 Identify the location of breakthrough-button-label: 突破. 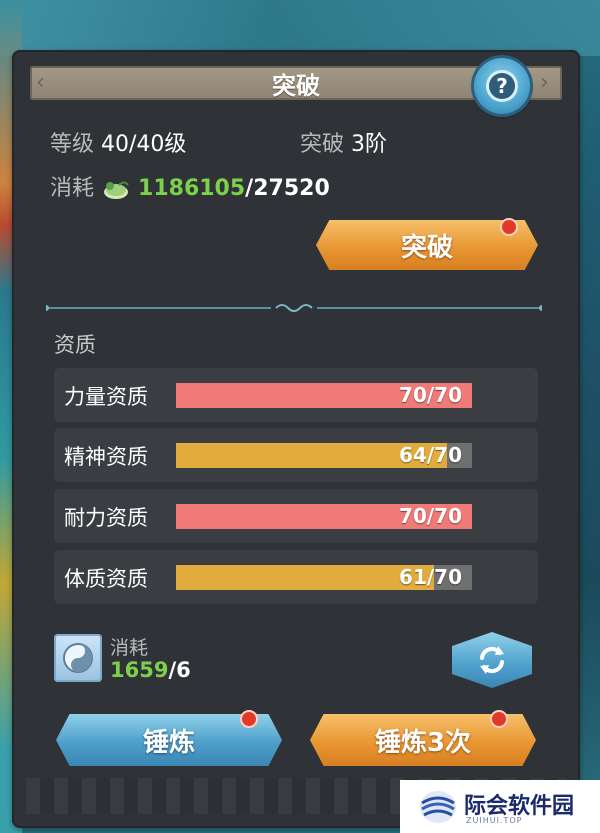
(426, 247).